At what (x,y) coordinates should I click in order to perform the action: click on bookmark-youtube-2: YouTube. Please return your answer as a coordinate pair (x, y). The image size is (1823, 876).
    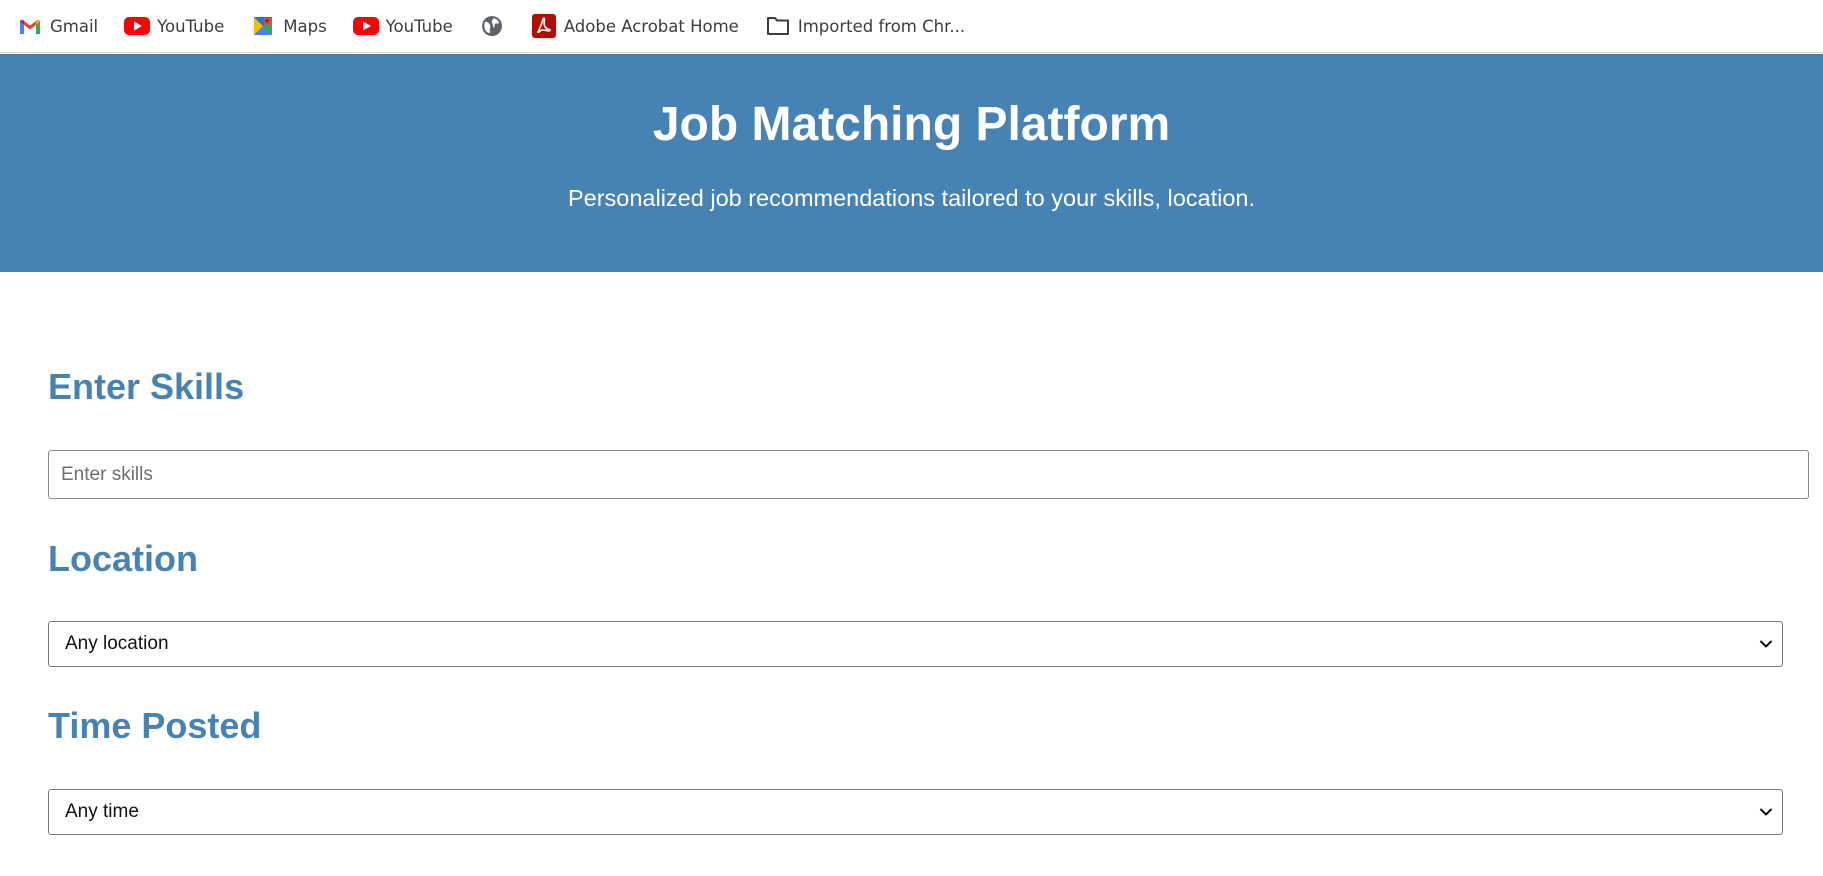
    Looking at the image, I should click on (402, 26).